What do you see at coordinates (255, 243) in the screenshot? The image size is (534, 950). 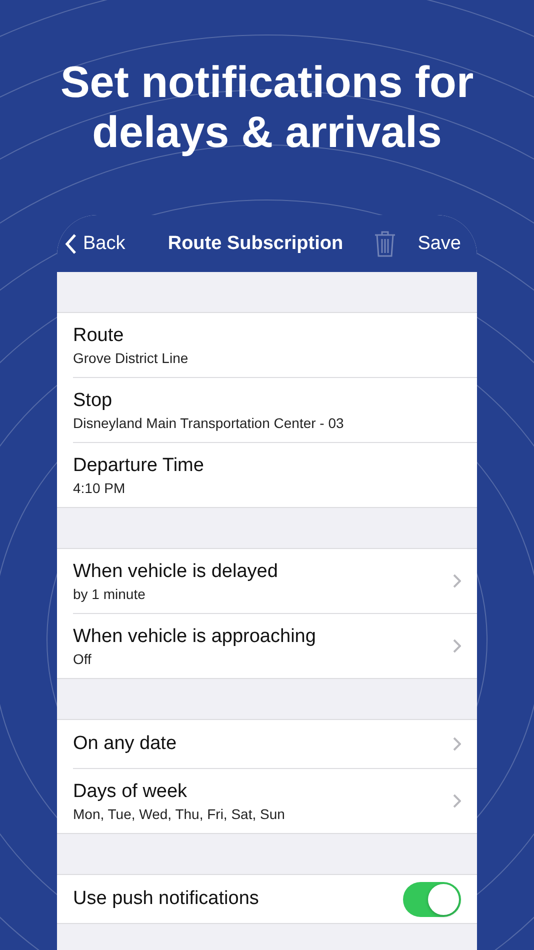 I see `screen-title: Route Subscription` at bounding box center [255, 243].